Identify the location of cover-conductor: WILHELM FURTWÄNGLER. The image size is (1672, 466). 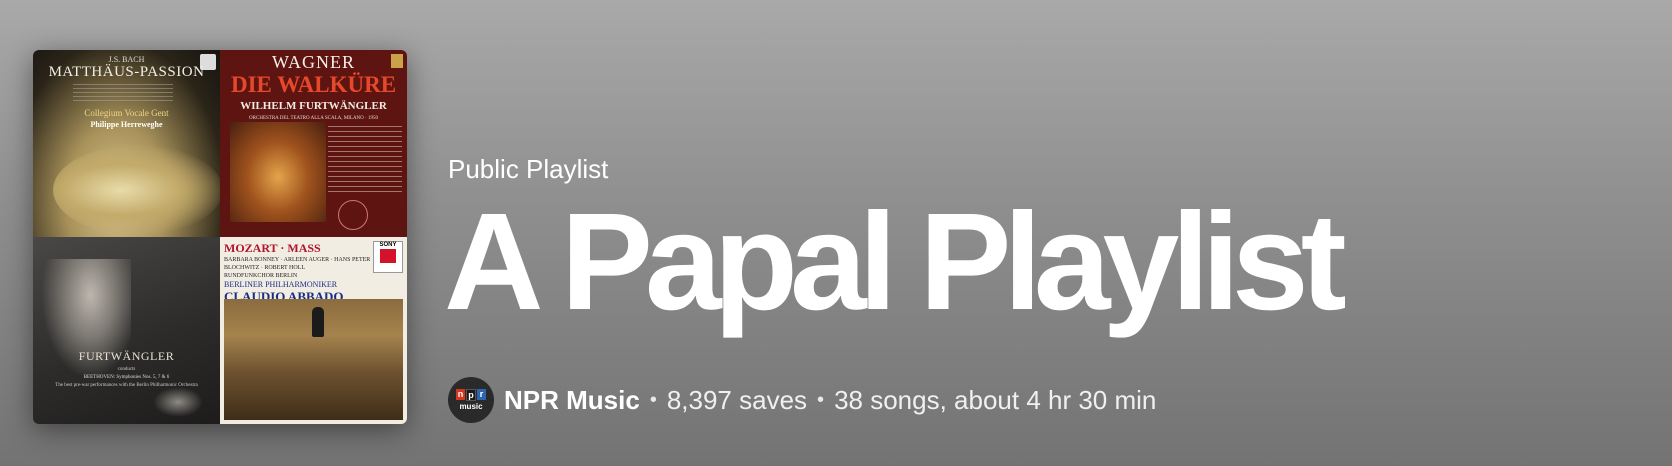
(313, 106).